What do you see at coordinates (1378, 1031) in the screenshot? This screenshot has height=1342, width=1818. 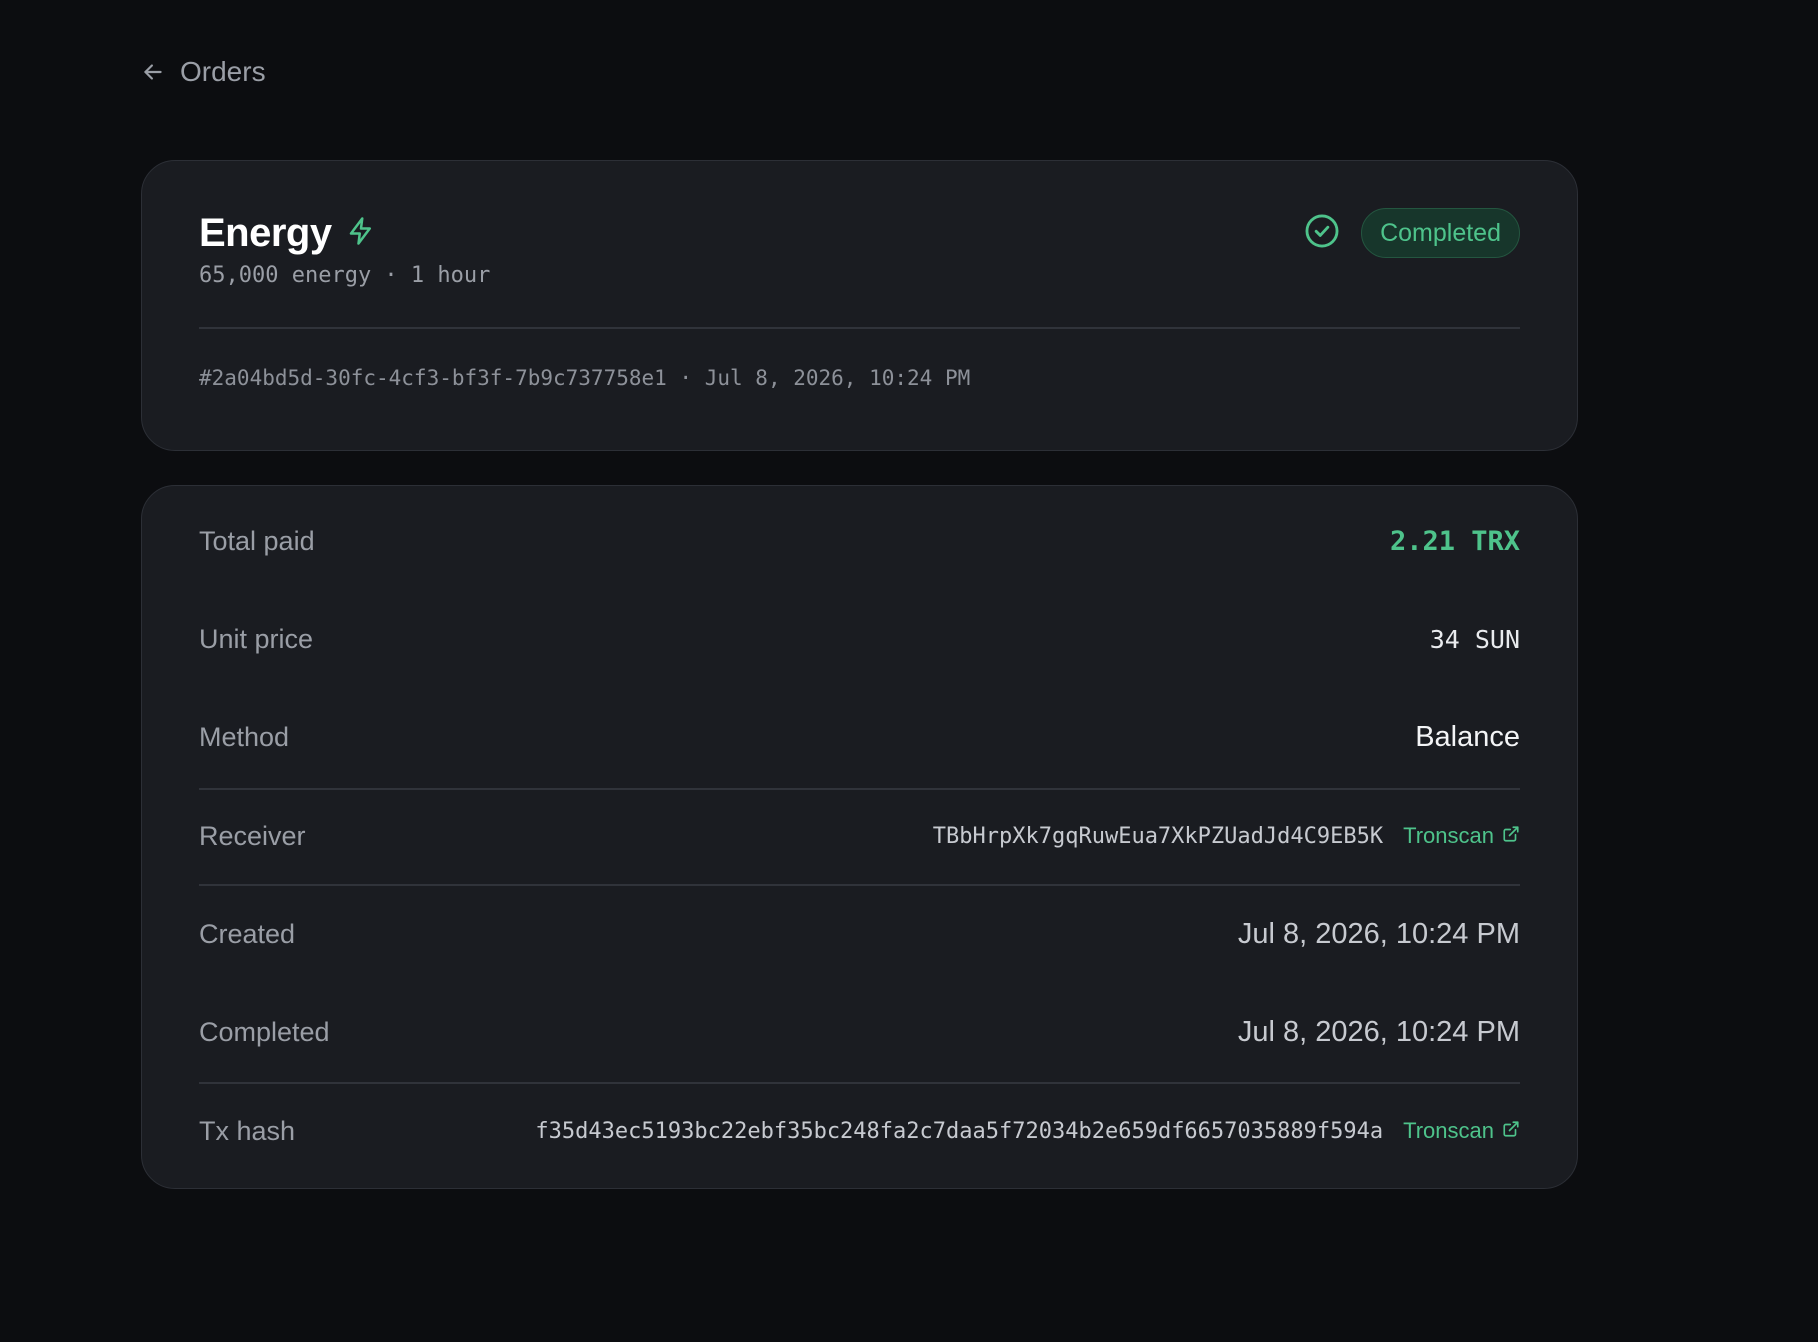 I see `completed-value: Jul 8, 2026, 10:24 PM` at bounding box center [1378, 1031].